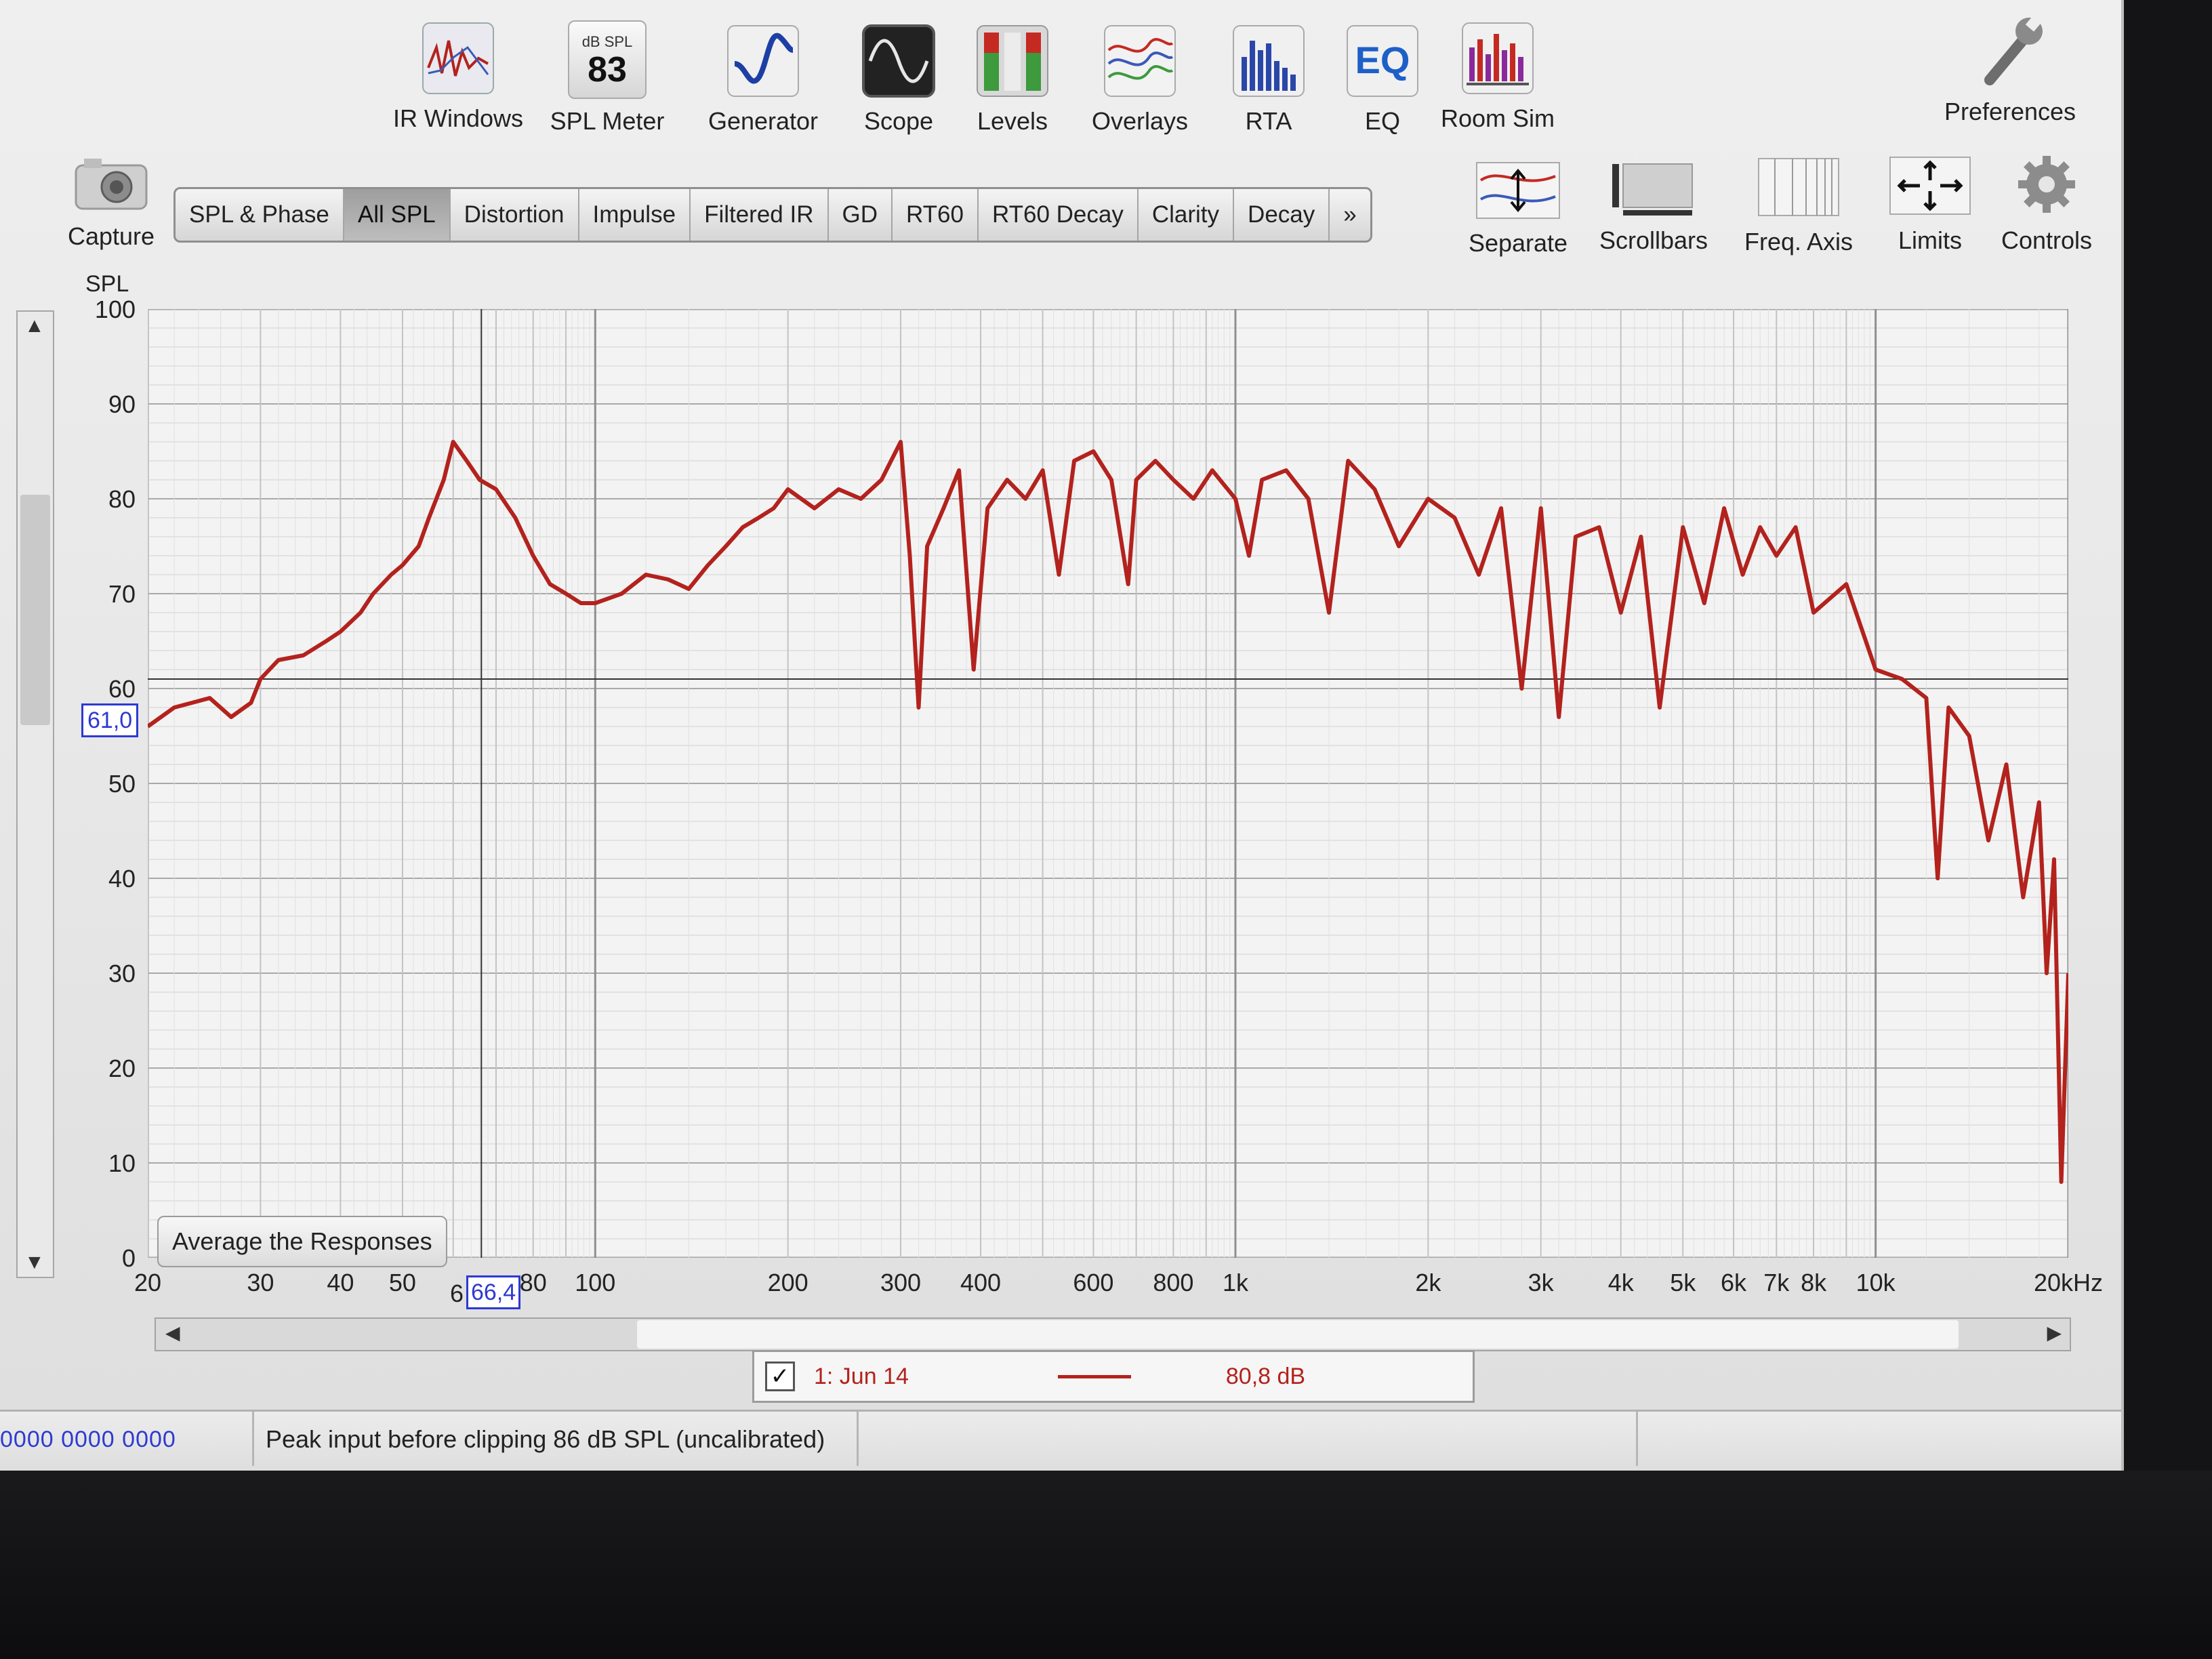 This screenshot has width=2212, height=1659. I want to click on gear-icon, so click(2046, 184).